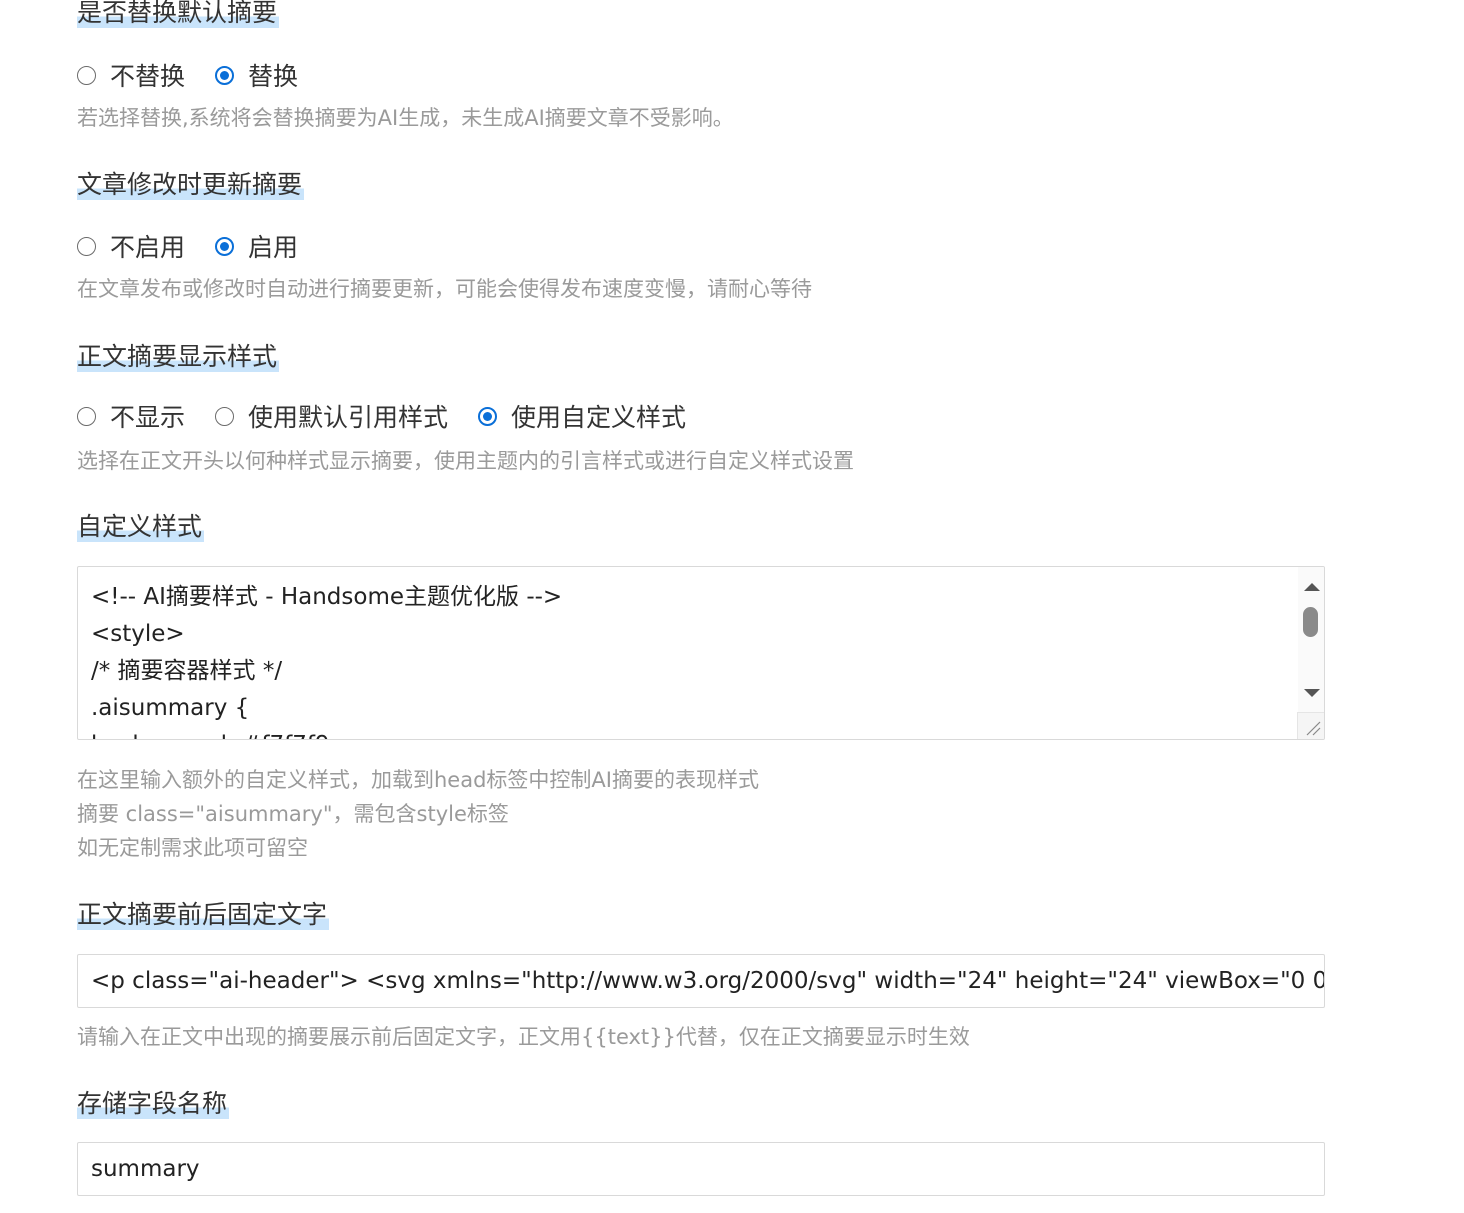  I want to click on replace-summary-hint: 若选择替换,系统将会替换摘要为AI生成，未生成AI摘要文章不受影响。, so click(405, 118).